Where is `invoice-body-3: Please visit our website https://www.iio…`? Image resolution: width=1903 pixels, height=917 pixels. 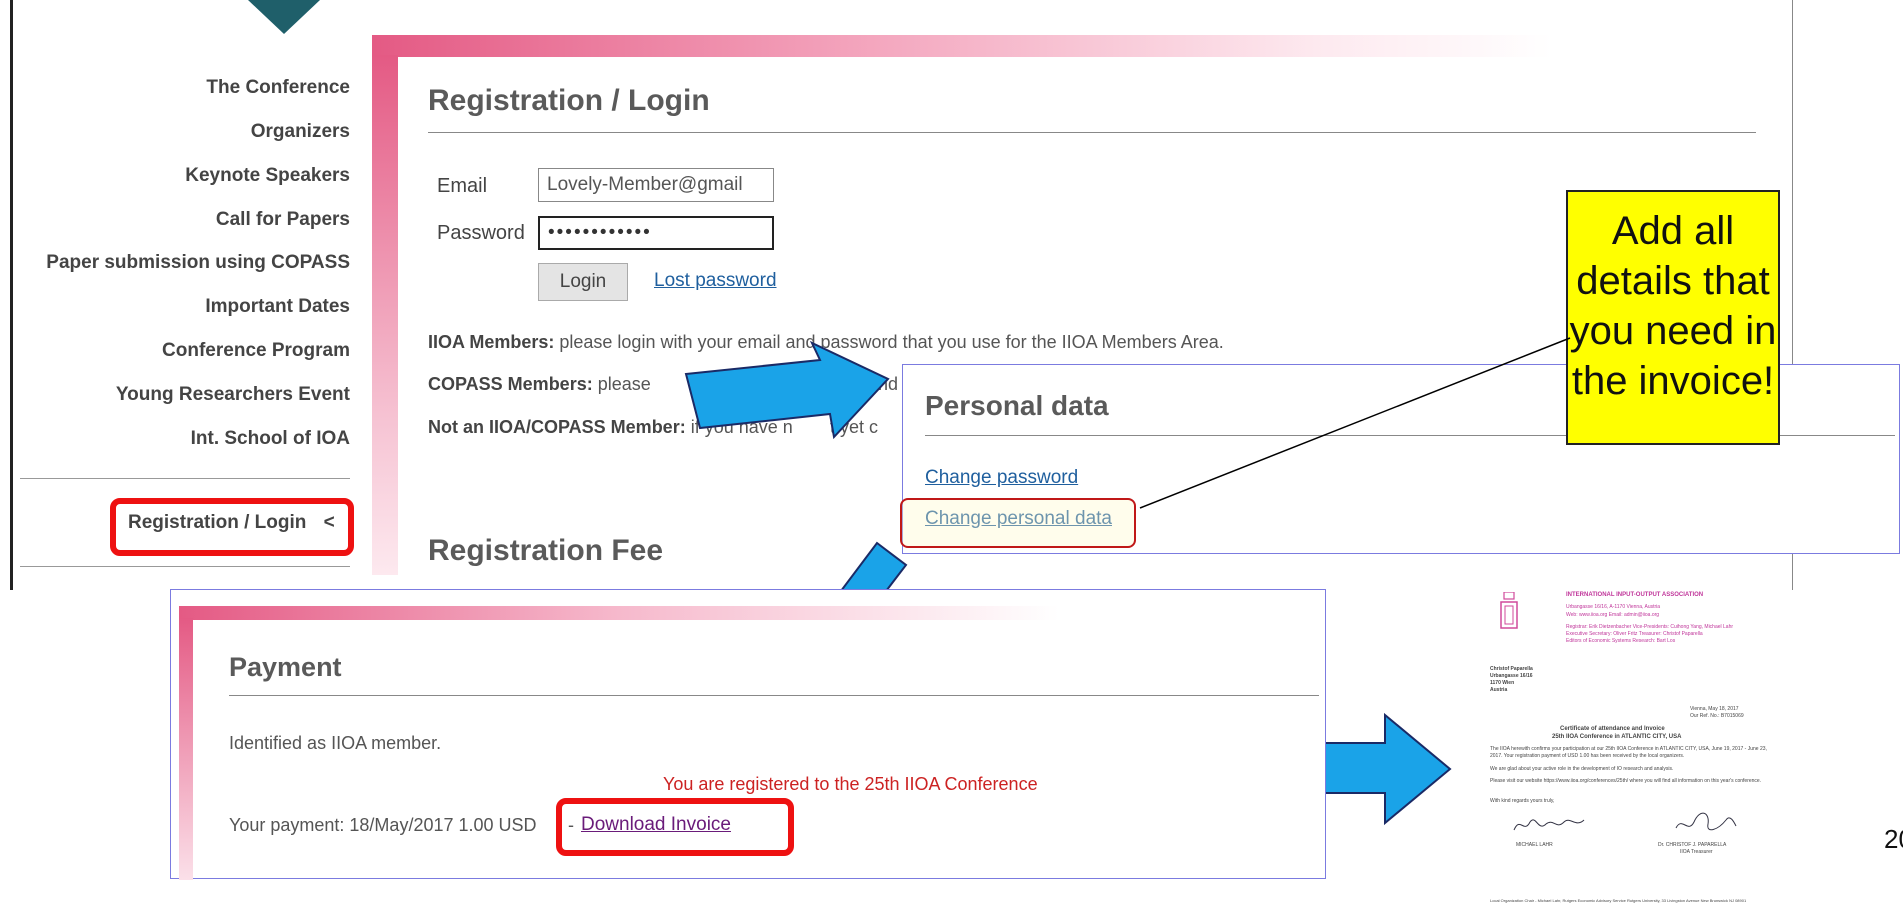
invoice-body-3: Please visit our website https://www.iio… is located at coordinates (1626, 781).